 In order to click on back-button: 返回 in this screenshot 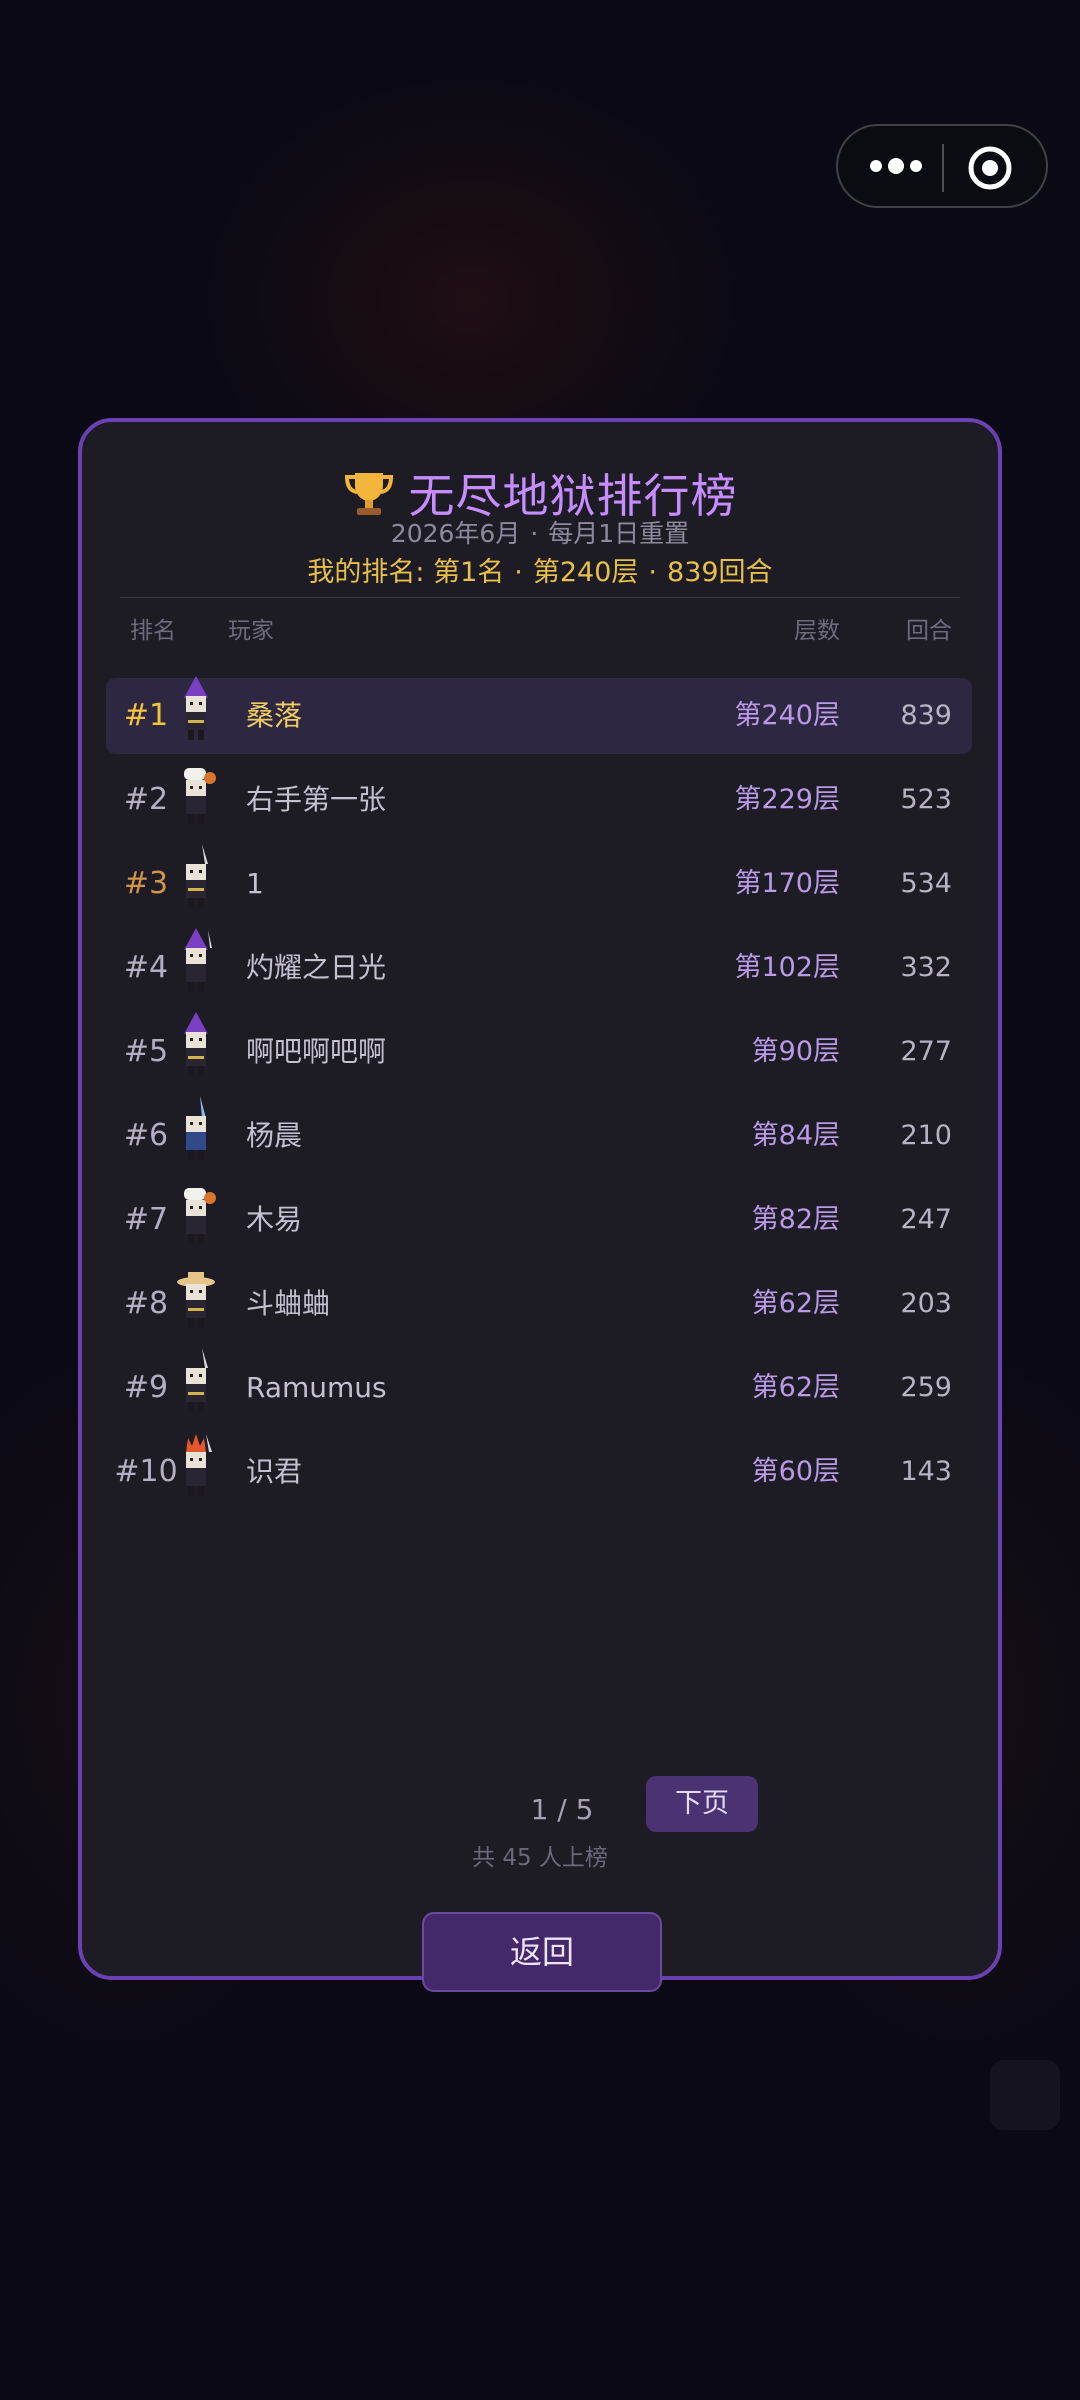, I will do `click(542, 1952)`.